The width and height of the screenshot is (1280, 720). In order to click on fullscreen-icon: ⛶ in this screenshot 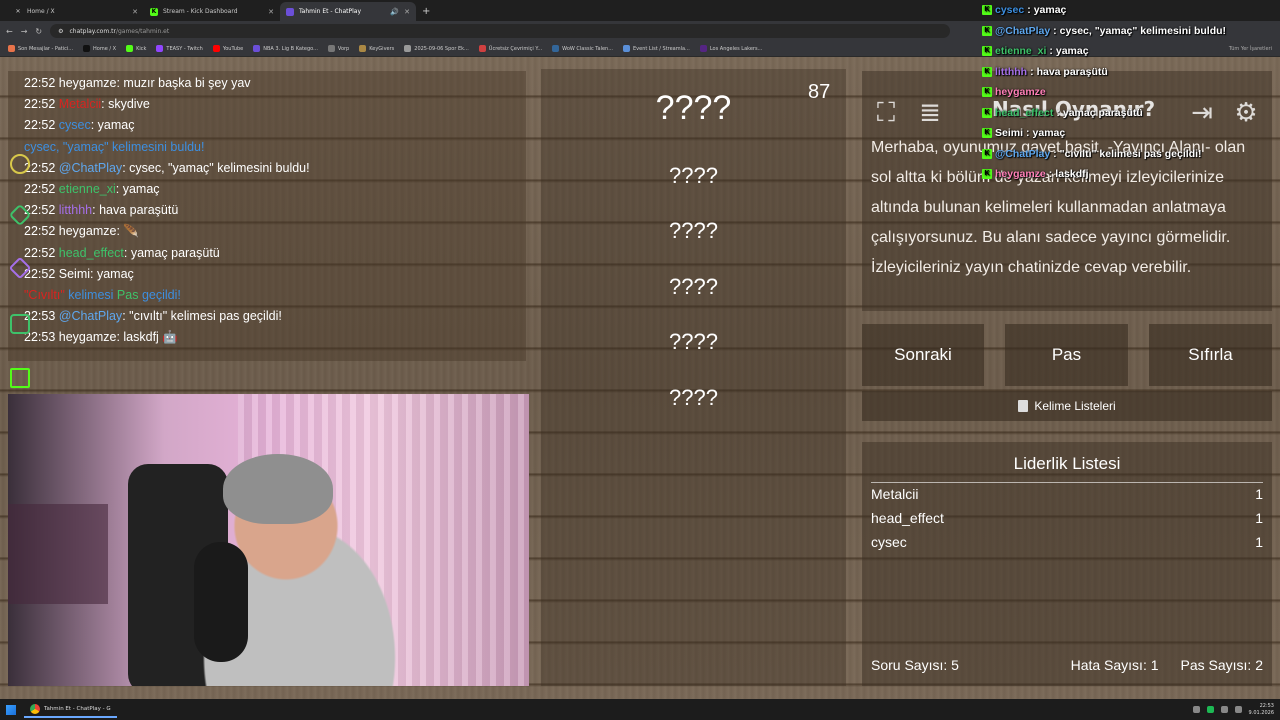, I will do `click(886, 113)`.